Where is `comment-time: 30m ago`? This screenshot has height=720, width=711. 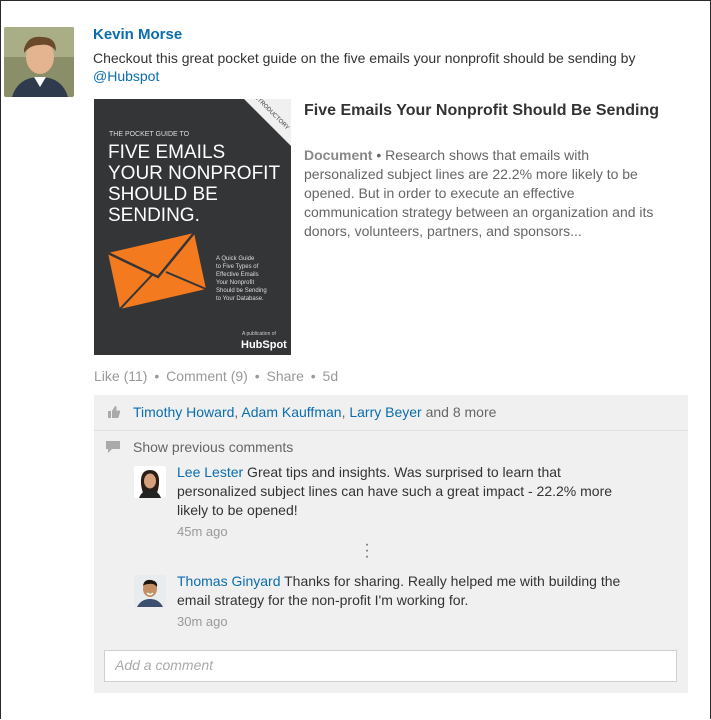
comment-time: 30m ago is located at coordinates (202, 621).